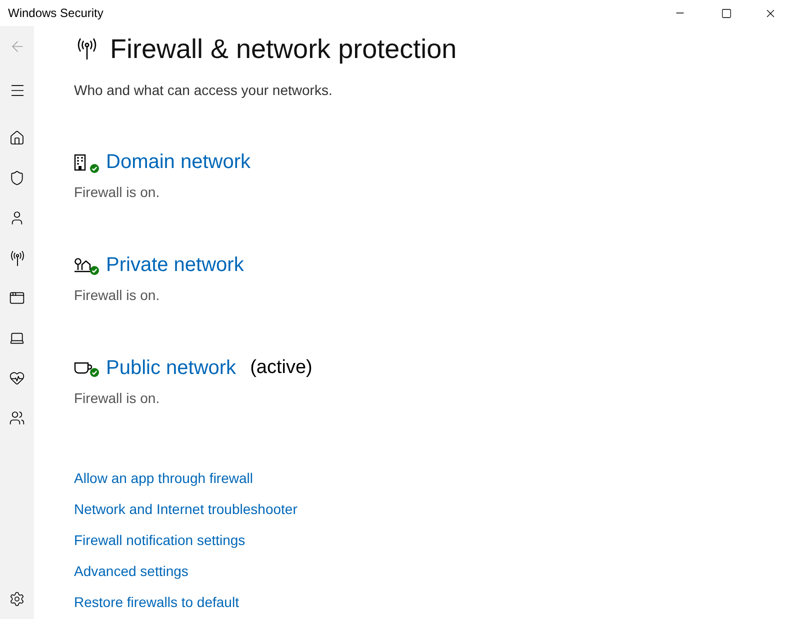 The image size is (787, 619). I want to click on laptop-icon, so click(17, 338).